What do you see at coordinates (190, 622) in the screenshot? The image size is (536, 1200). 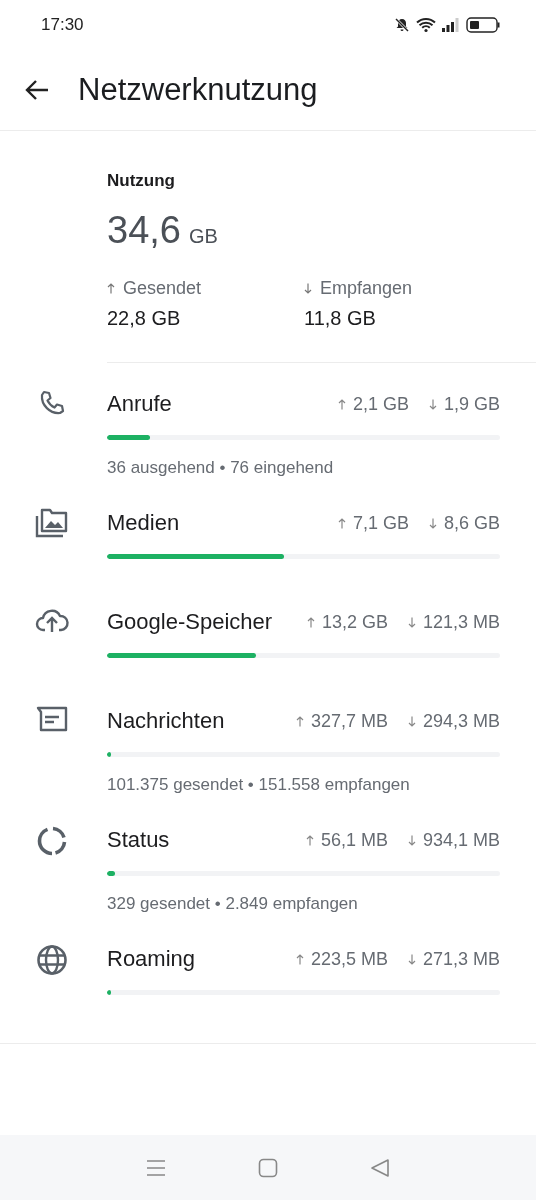 I see `category-name: Google-Speicher` at bounding box center [190, 622].